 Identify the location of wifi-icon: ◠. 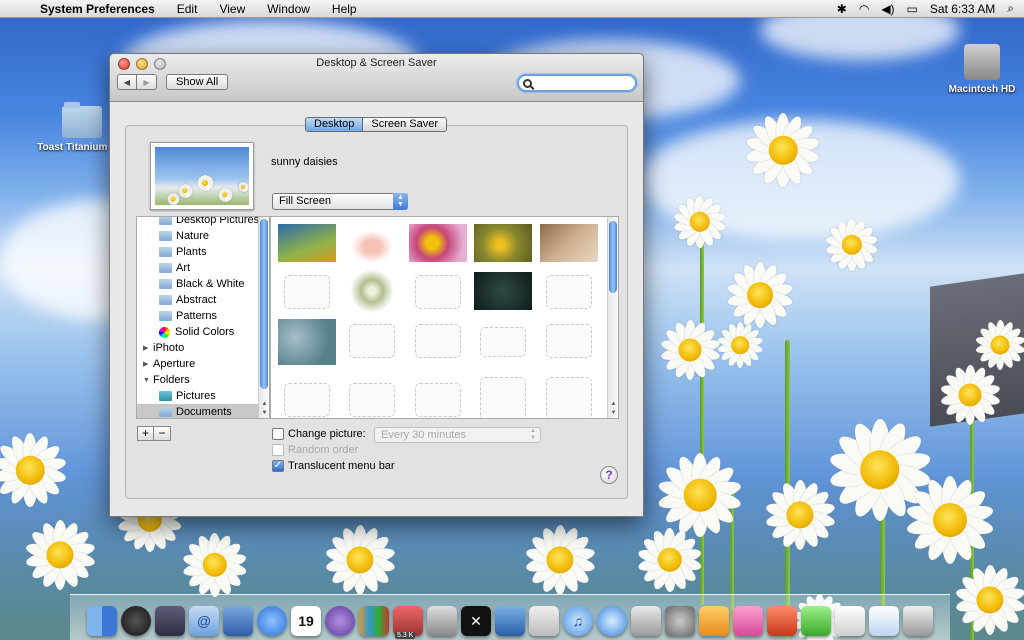
(864, 9).